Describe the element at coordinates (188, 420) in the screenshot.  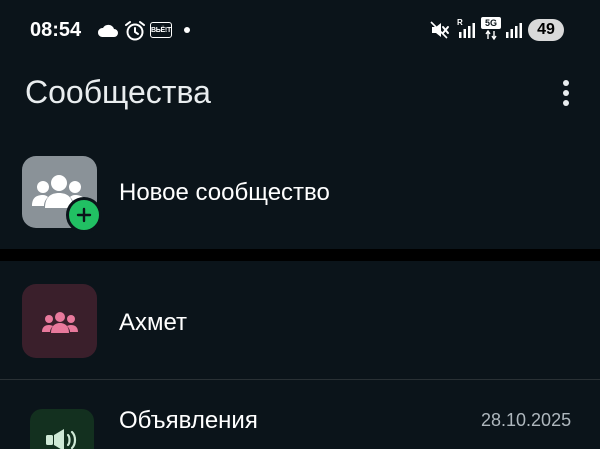
I see `announcements-title: Объявления` at that location.